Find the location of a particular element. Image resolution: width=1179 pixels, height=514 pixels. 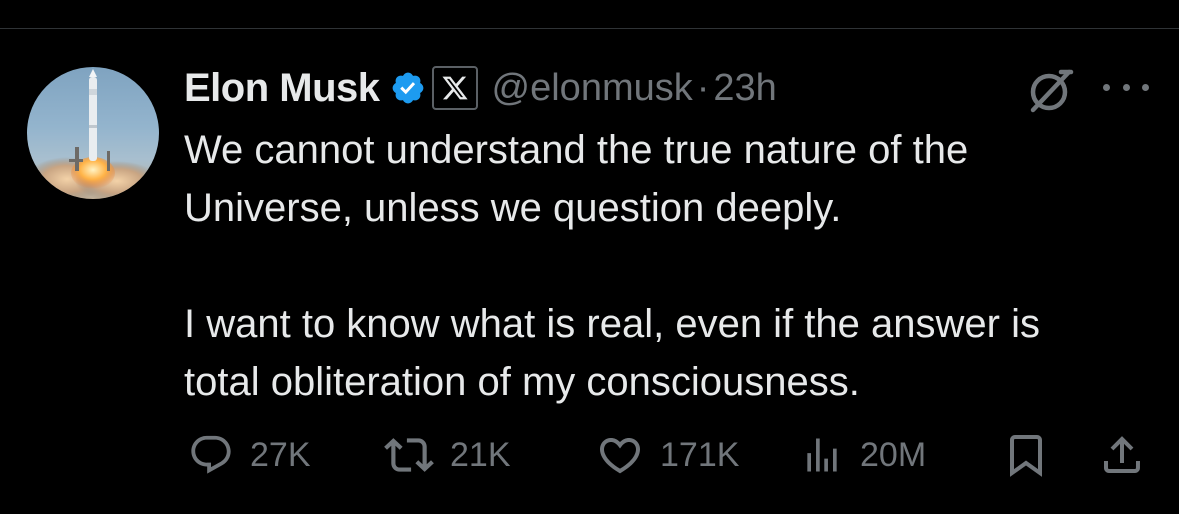

views-count: 20M is located at coordinates (893, 454).